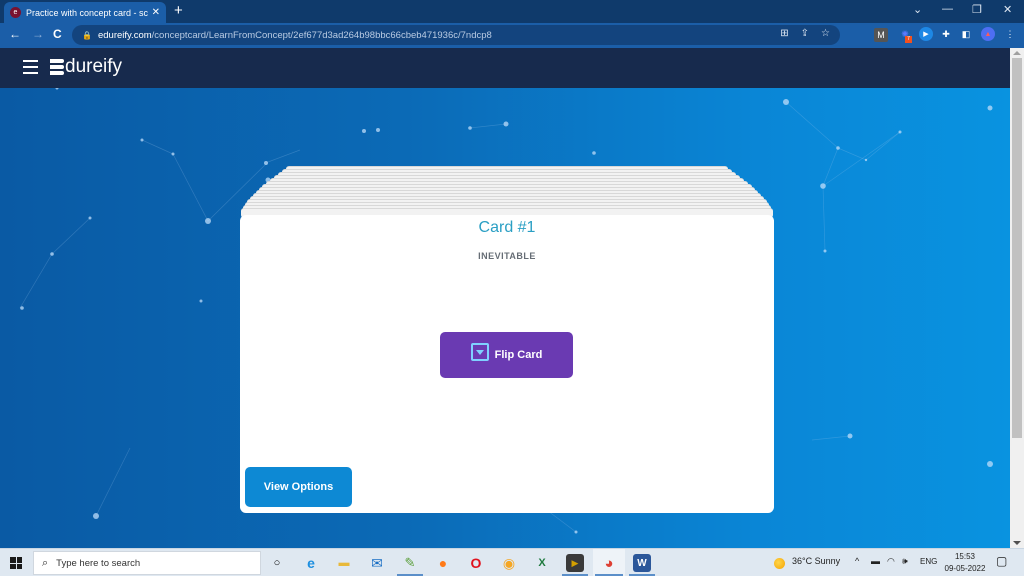  What do you see at coordinates (298, 487) in the screenshot?
I see `view-options-button: View Options` at bounding box center [298, 487].